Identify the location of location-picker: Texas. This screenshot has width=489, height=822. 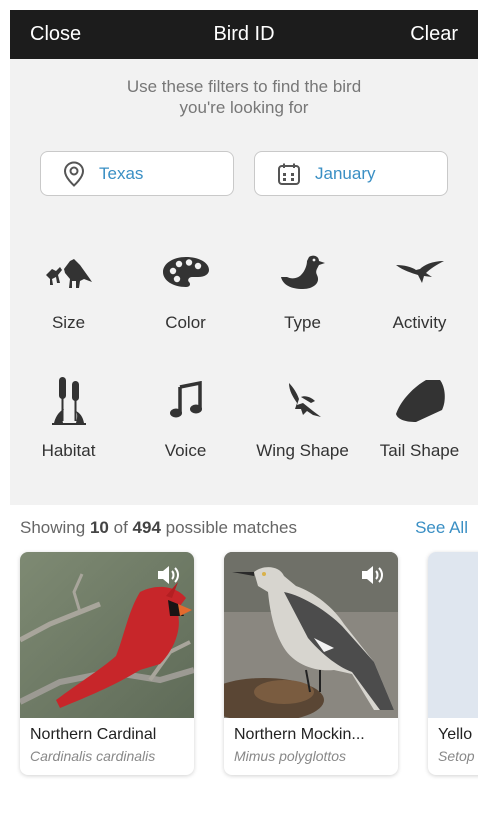
(137, 173).